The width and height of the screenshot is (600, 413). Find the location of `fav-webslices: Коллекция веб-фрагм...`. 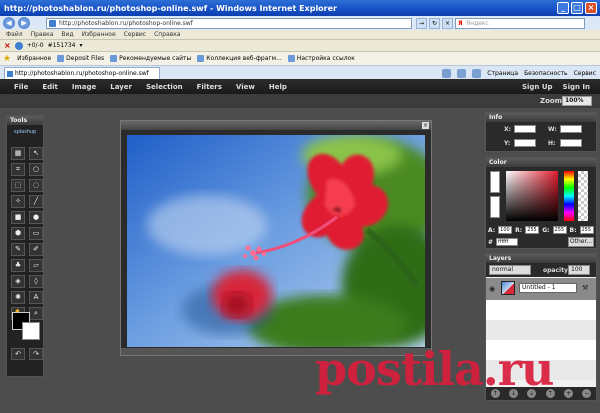

fav-webslices: Коллекция веб-фрагм... is located at coordinates (239, 58).